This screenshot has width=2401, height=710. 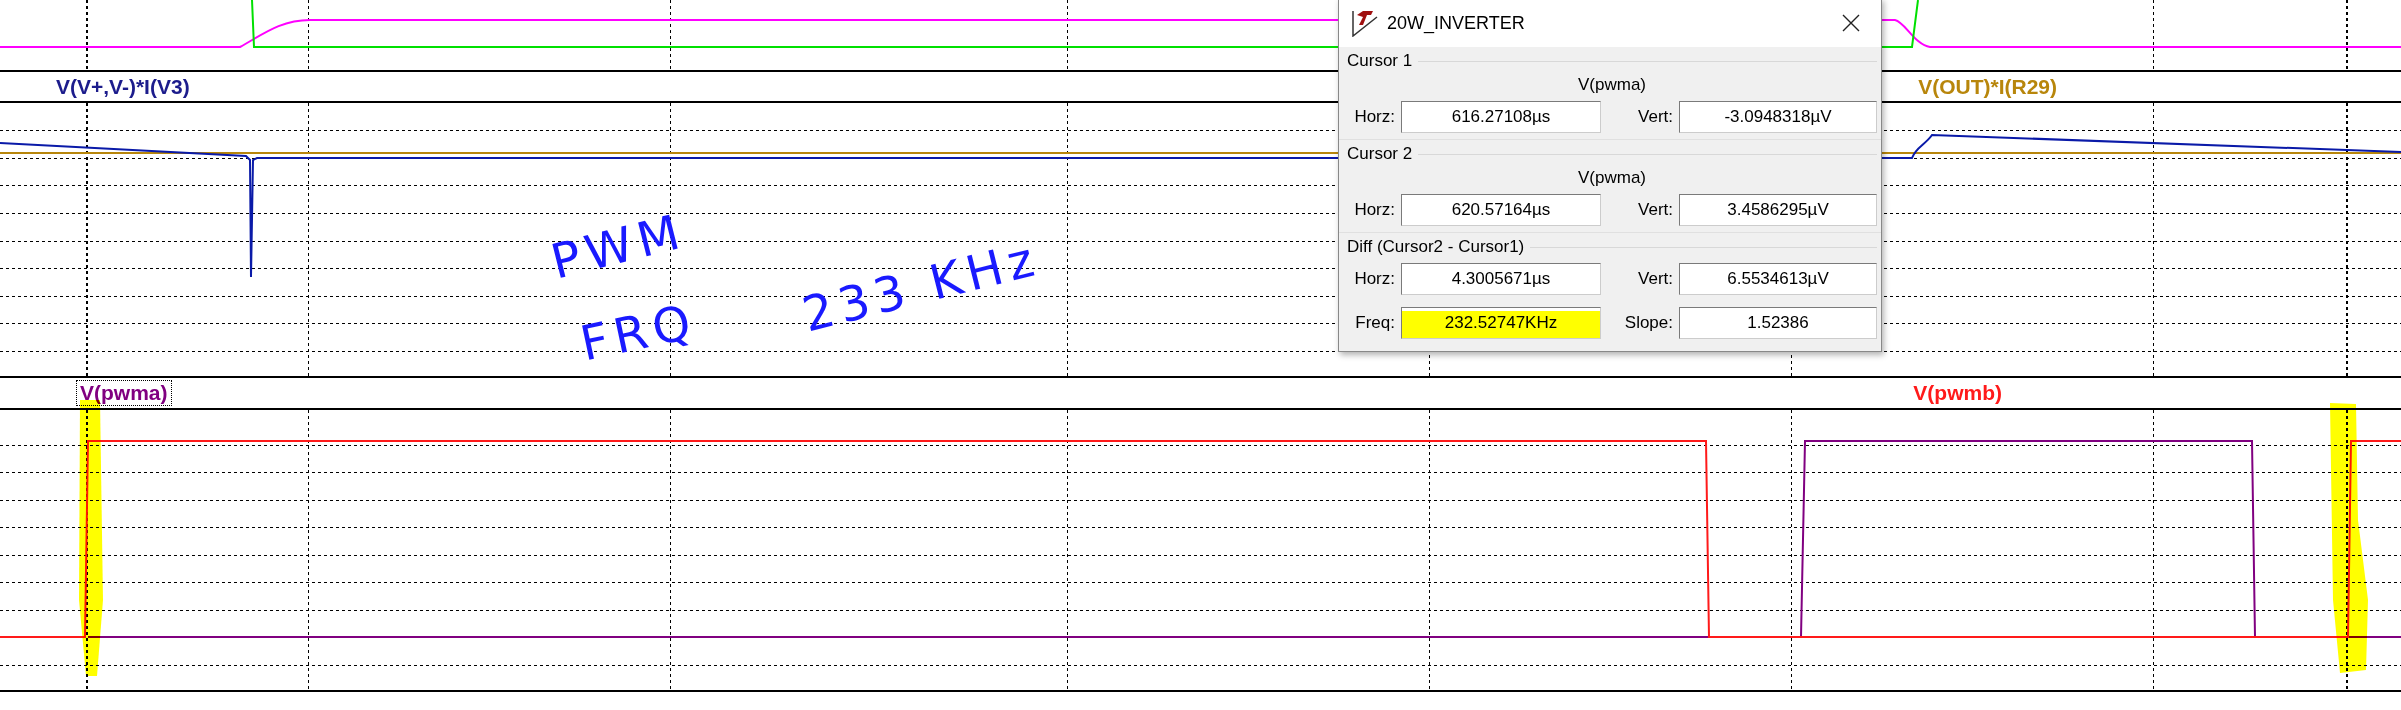 What do you see at coordinates (1436, 247) in the screenshot?
I see `group-title: Diff (Cursor2 - Cursor1)` at bounding box center [1436, 247].